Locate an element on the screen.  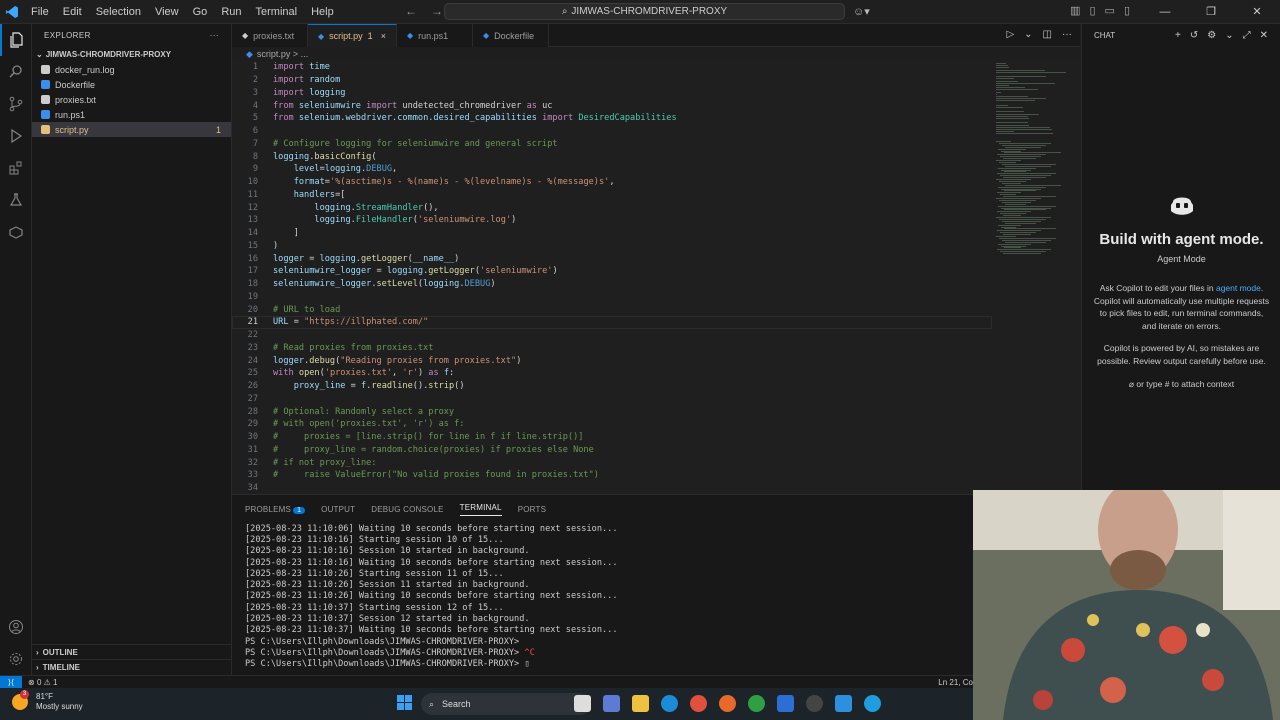
command-center-search: ⌕ JIMWAS-CHROMDRIVER-PROXY is located at coordinates (644, 11).